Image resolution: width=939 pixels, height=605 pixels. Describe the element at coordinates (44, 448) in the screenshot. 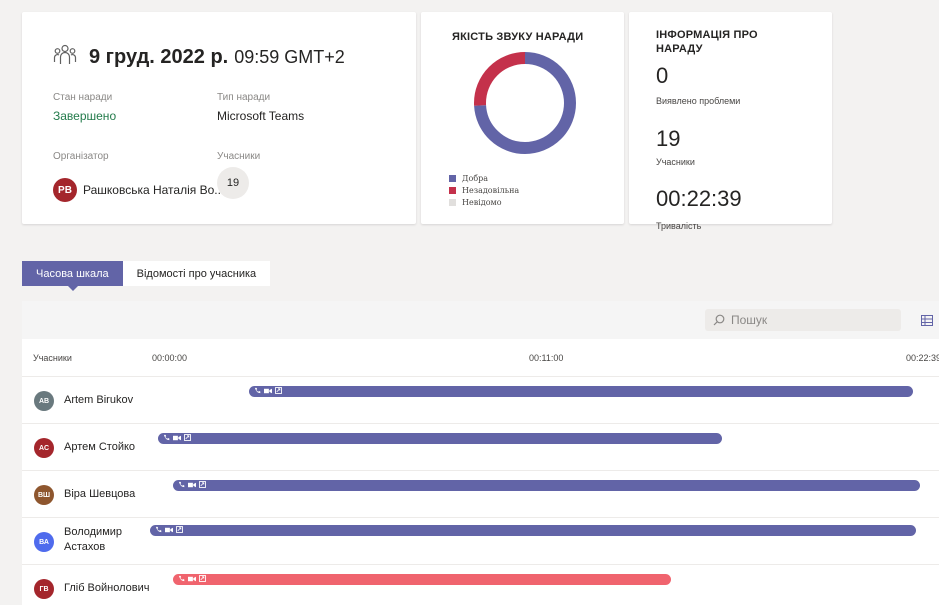

I see `avatar: AC` at that location.